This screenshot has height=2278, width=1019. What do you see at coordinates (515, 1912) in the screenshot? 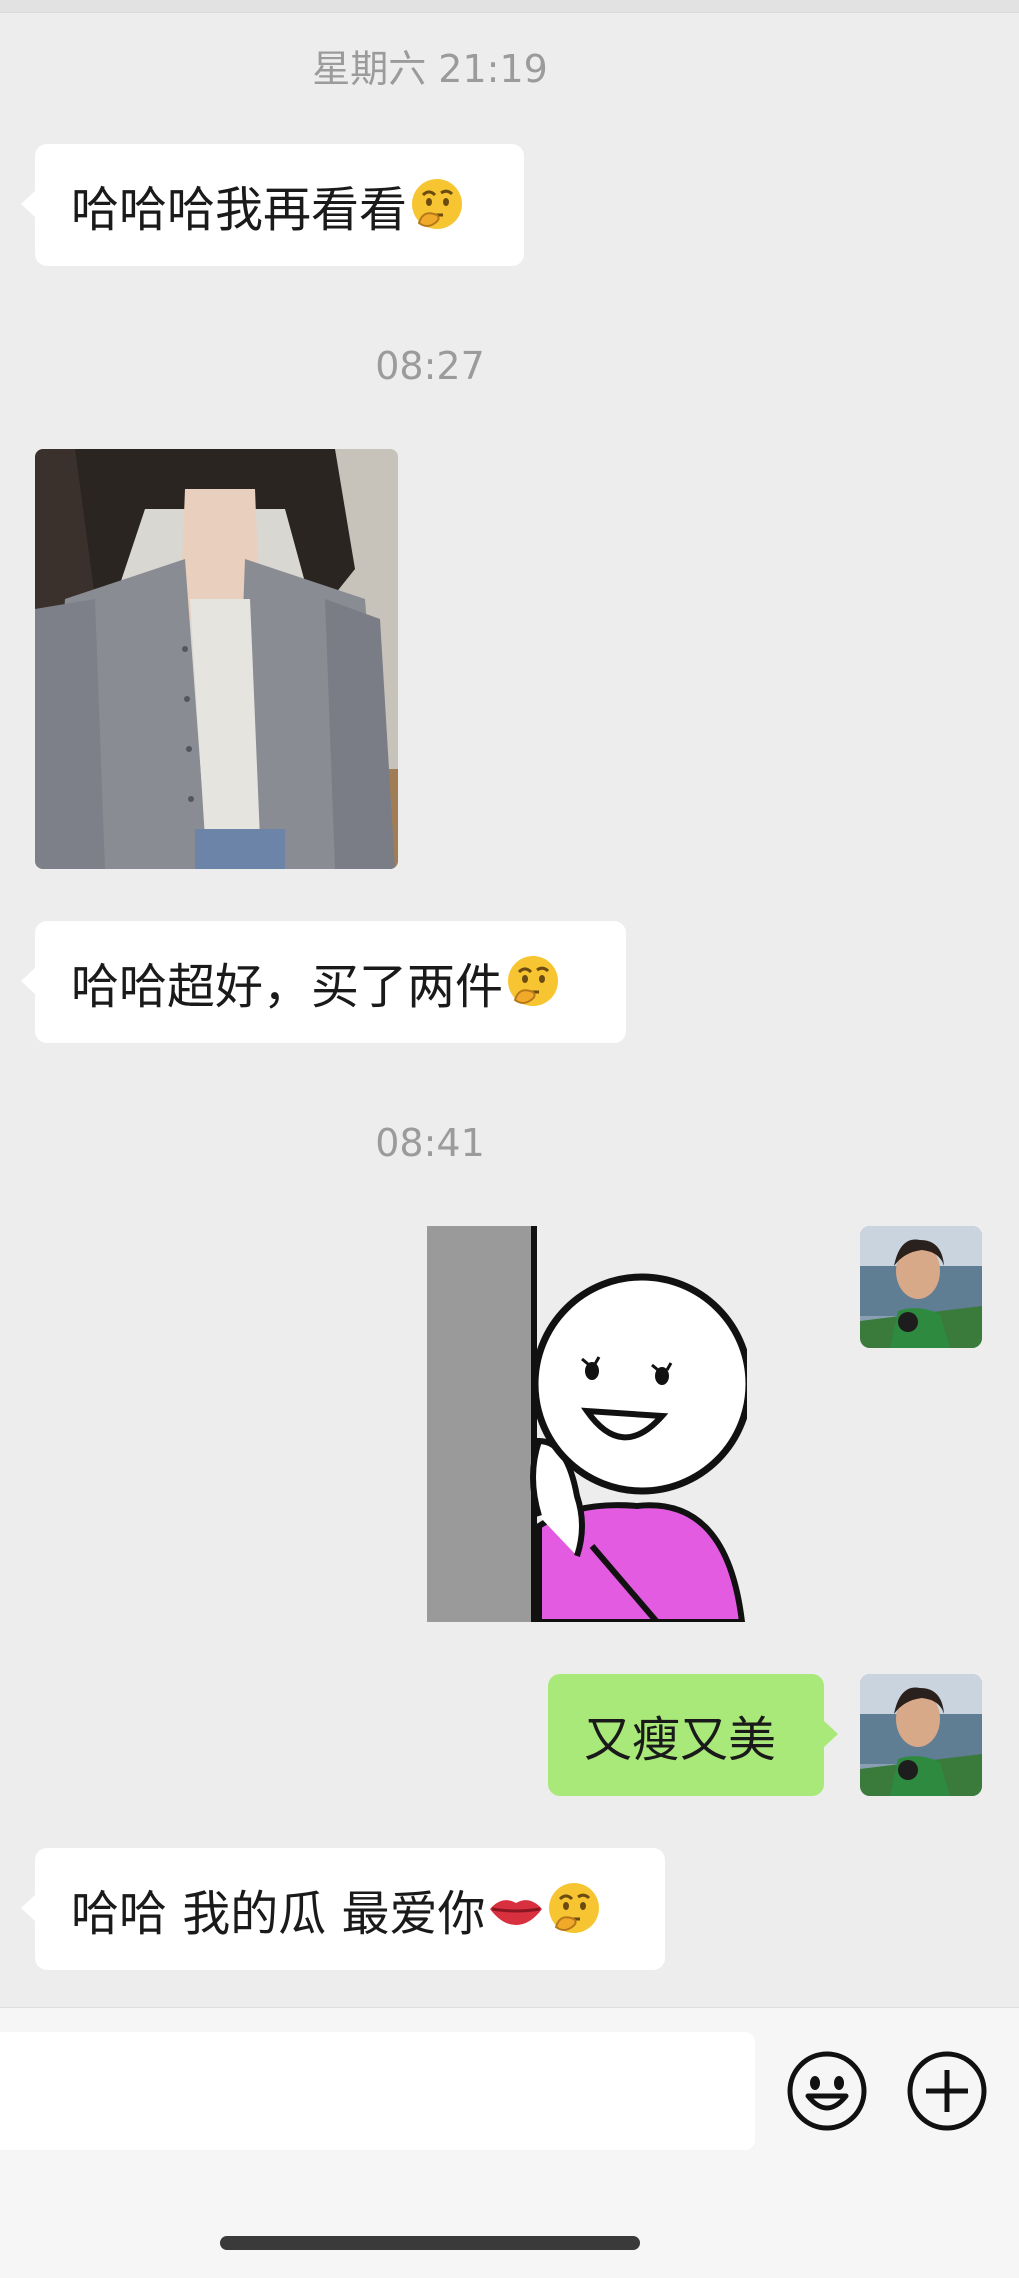
I see `lips-emoji` at bounding box center [515, 1912].